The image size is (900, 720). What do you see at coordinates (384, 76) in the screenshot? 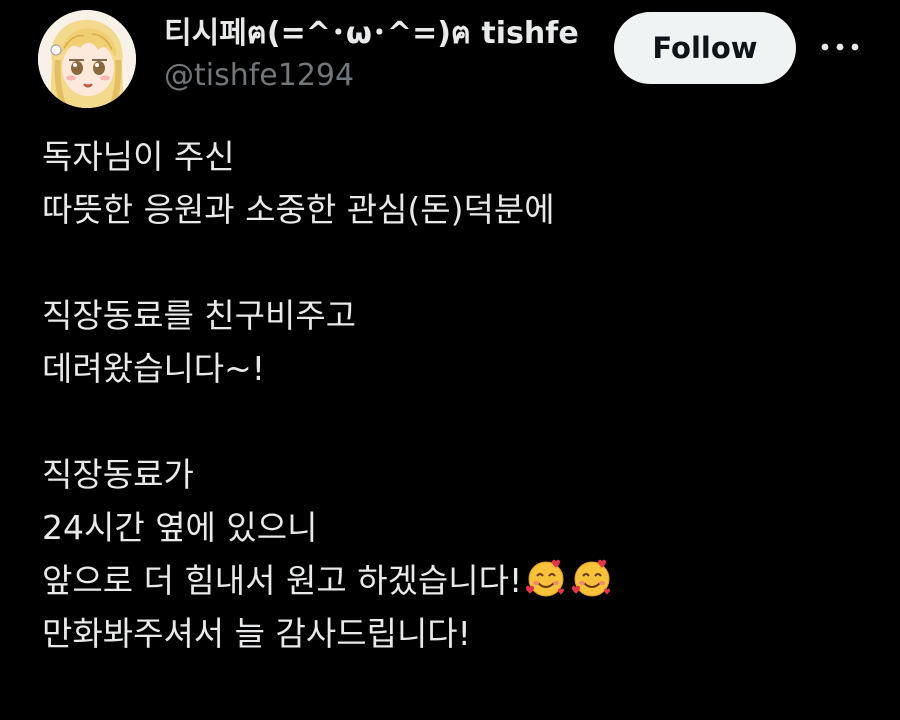
I see `user-handle: @tishfe1294` at bounding box center [384, 76].